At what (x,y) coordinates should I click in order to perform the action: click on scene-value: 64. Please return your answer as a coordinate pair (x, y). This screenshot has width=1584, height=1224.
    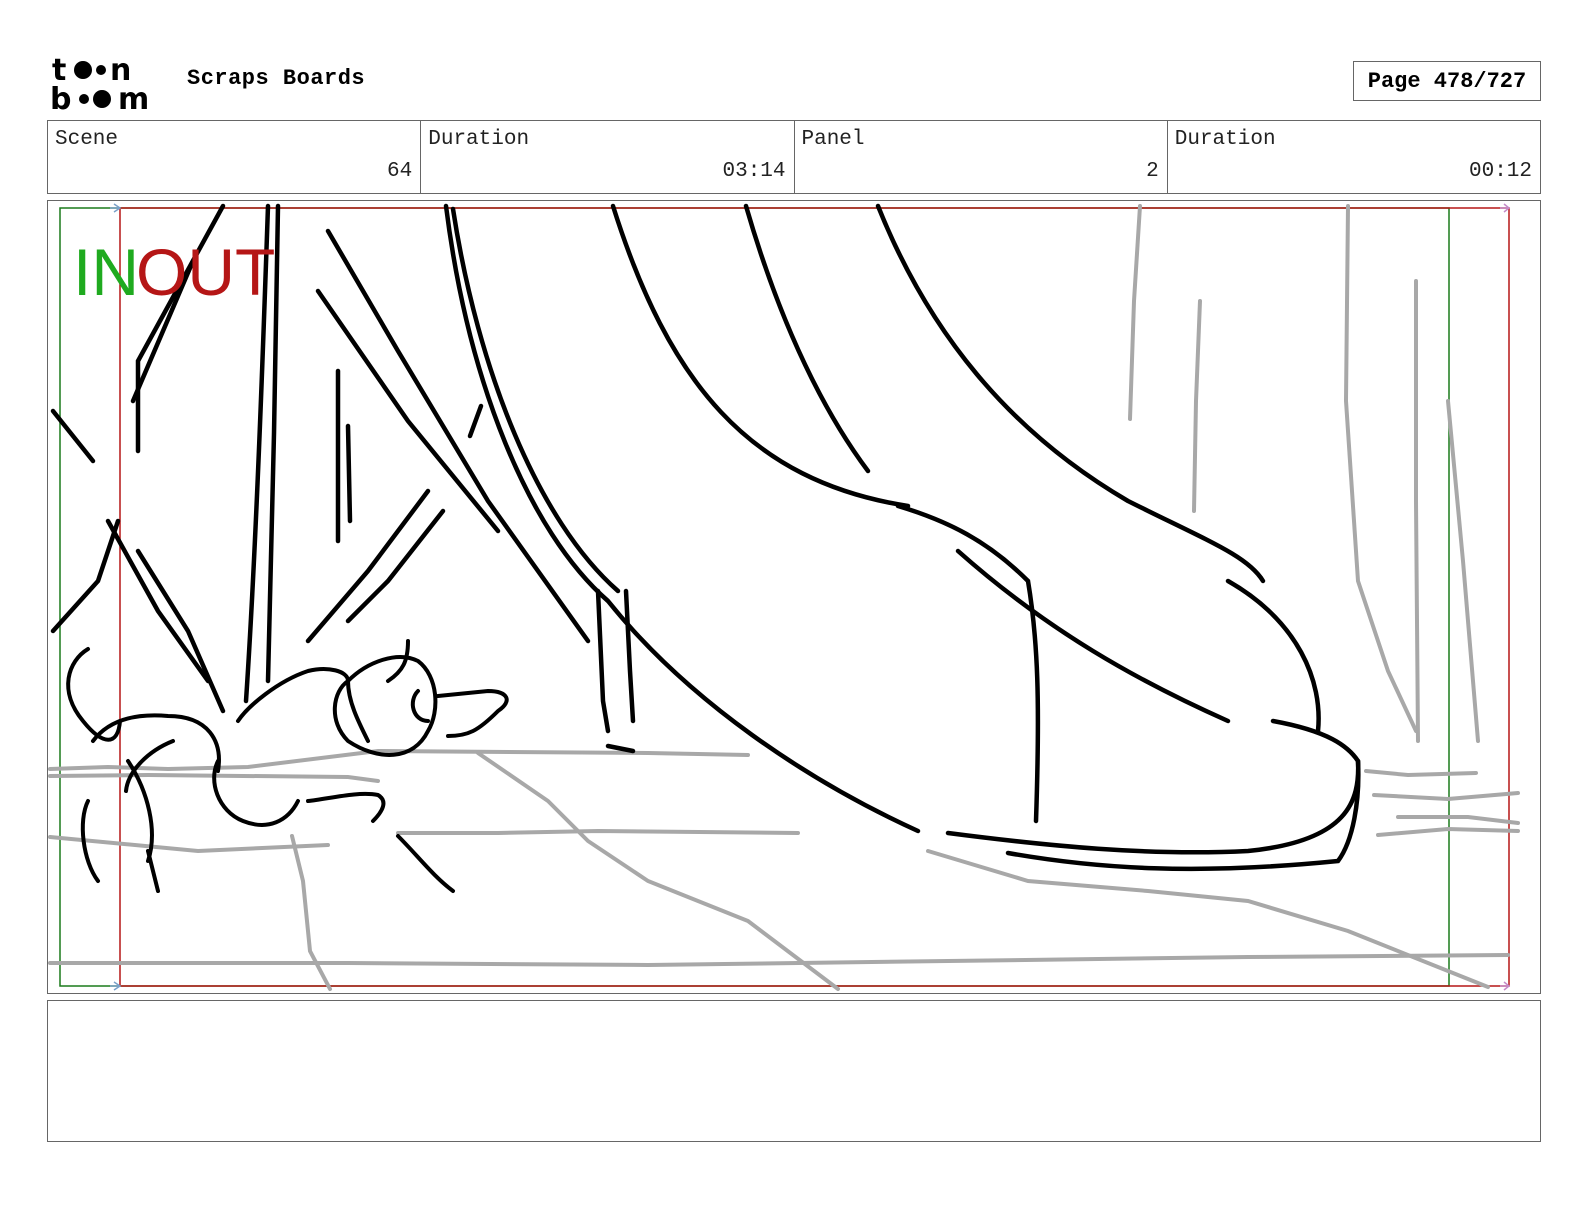
    Looking at the image, I should click on (400, 171).